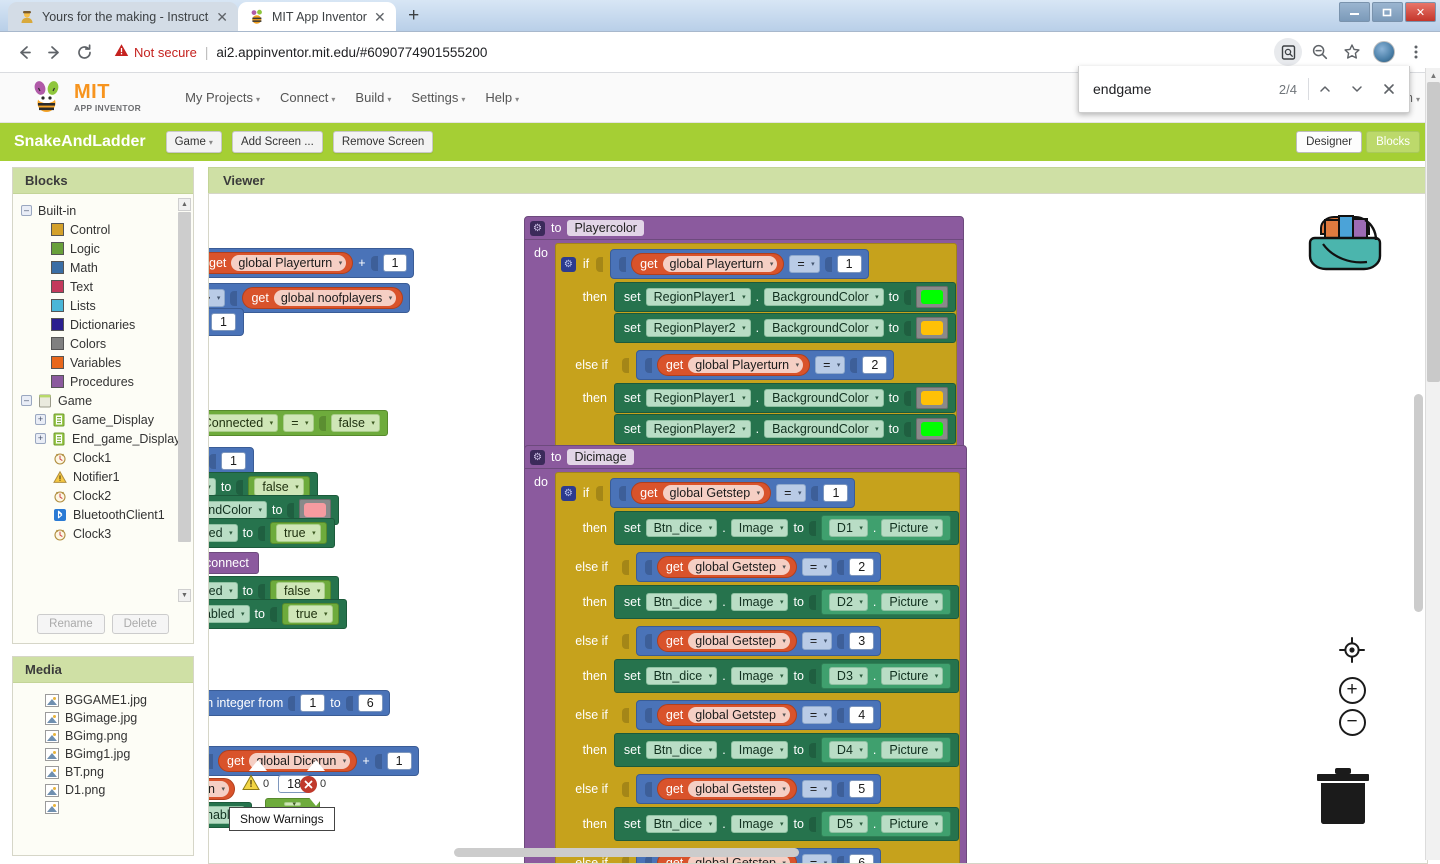 Image resolution: width=1440 pixels, height=864 pixels. I want to click on else-if-header: else if get global Getstep = 2, so click(757, 565).